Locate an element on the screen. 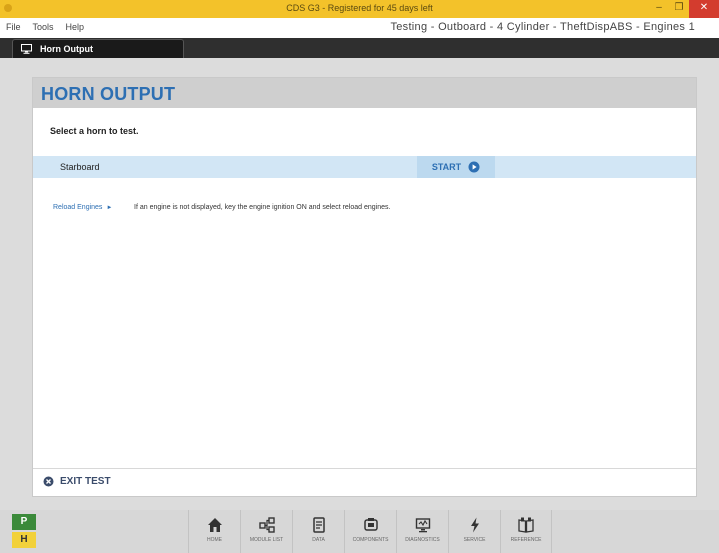 The width and height of the screenshot is (719, 553). minimize-button: – is located at coordinates (659, 9).